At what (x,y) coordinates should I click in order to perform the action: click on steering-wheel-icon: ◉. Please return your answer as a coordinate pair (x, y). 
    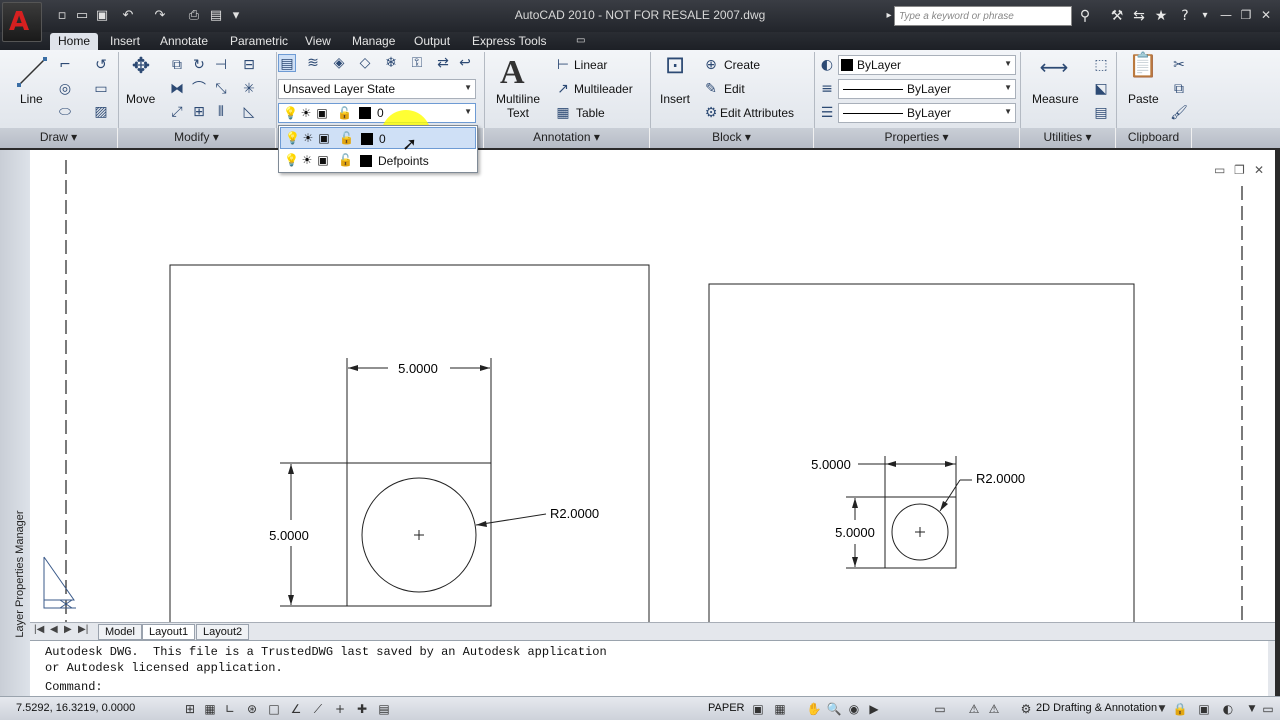
    Looking at the image, I should click on (854, 709).